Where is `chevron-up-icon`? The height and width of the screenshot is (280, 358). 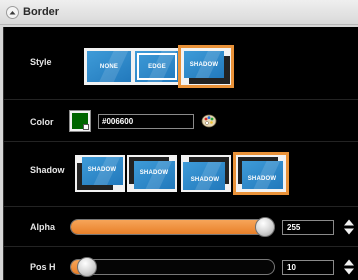
chevron-up-icon is located at coordinates (12, 12).